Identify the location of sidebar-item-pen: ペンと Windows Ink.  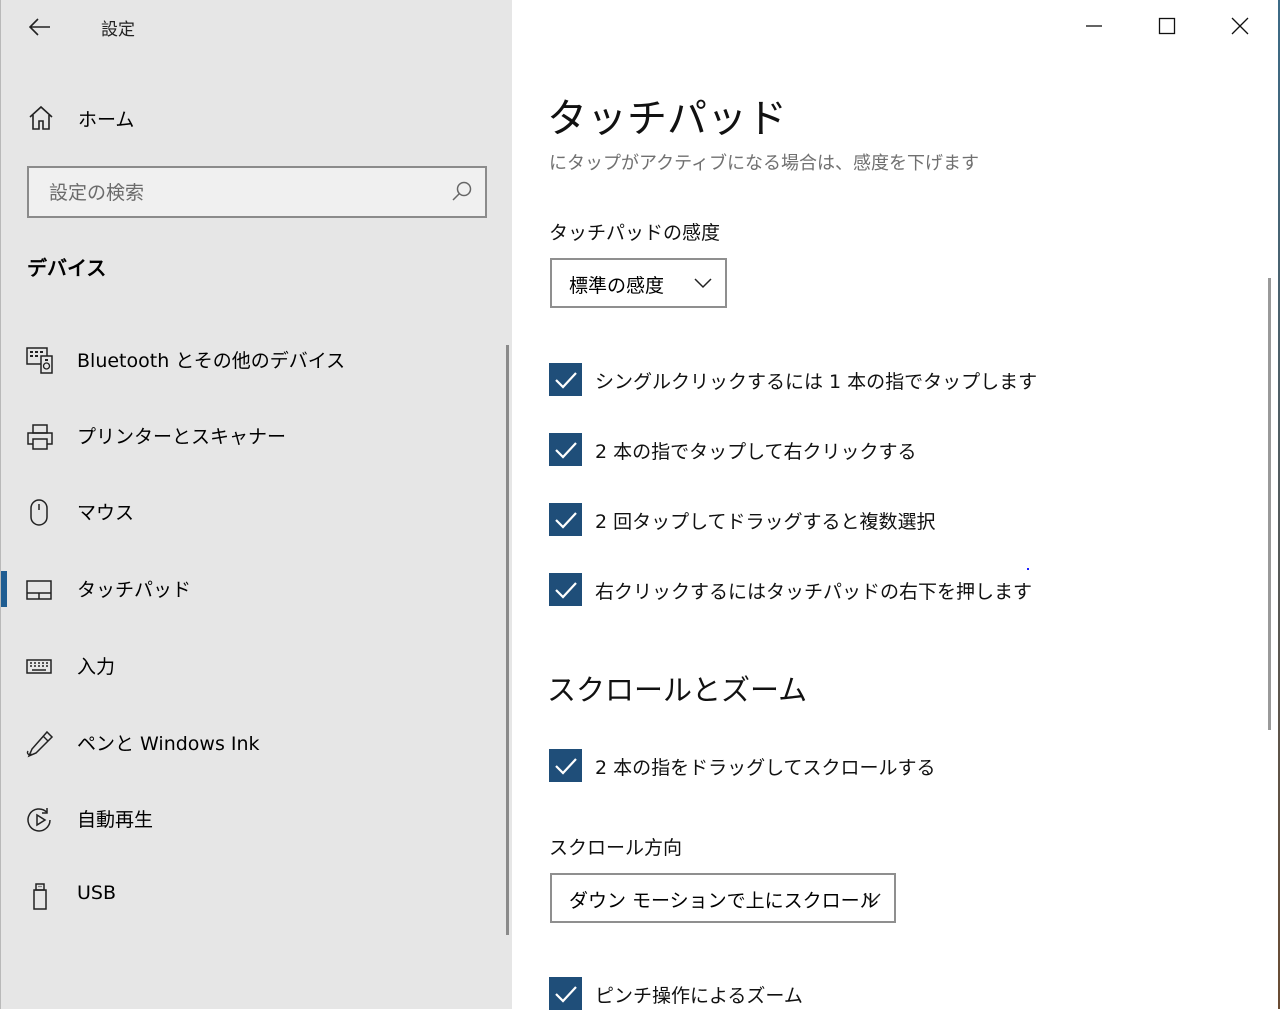
(251, 743).